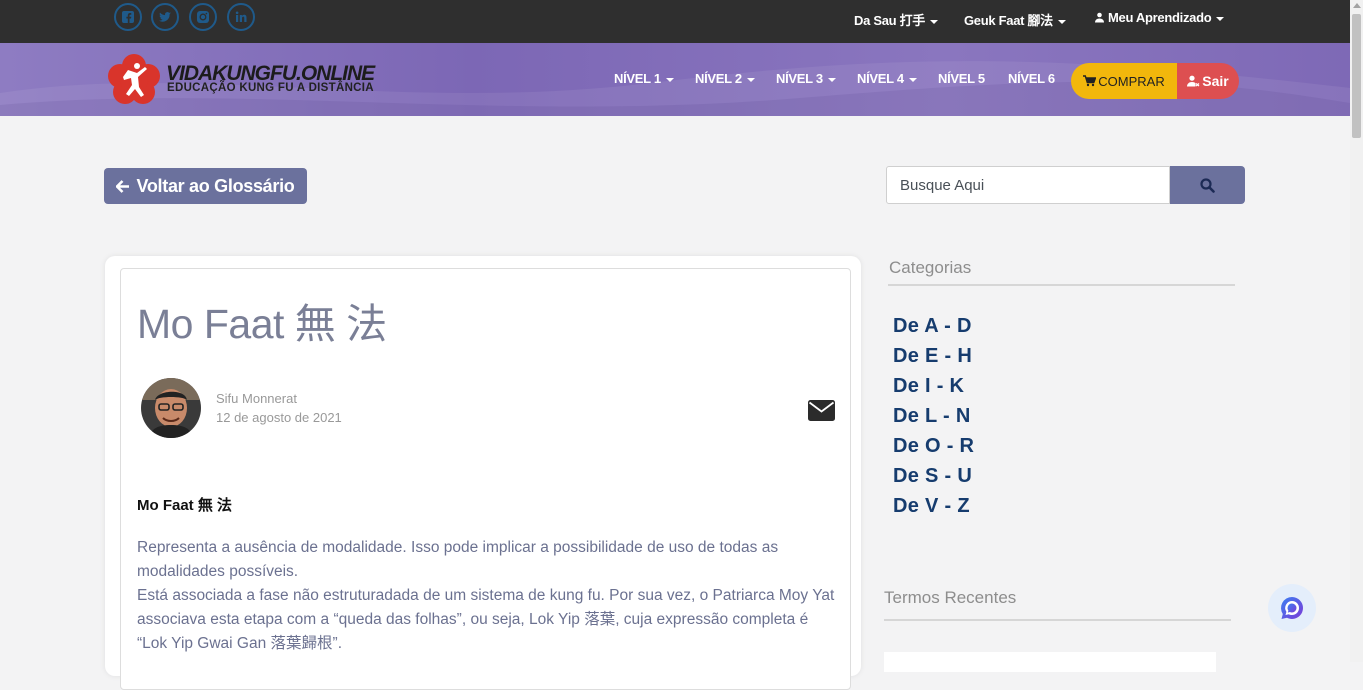 The height and width of the screenshot is (690, 1363). What do you see at coordinates (1131, 81) in the screenshot?
I see `comprar-label: COMPRAR` at bounding box center [1131, 81].